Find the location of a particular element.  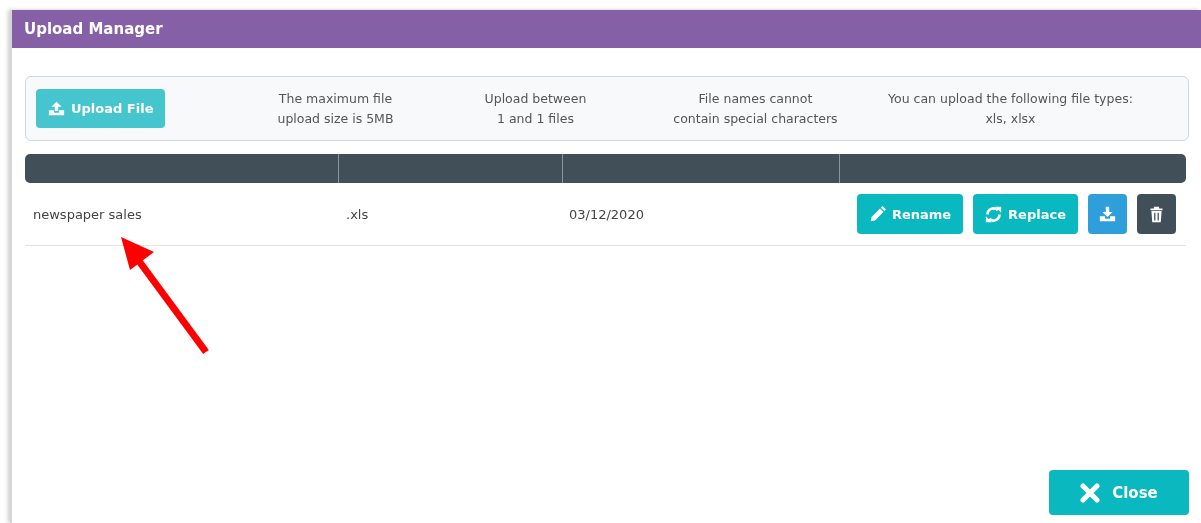

rename-button: Rename is located at coordinates (910, 214).